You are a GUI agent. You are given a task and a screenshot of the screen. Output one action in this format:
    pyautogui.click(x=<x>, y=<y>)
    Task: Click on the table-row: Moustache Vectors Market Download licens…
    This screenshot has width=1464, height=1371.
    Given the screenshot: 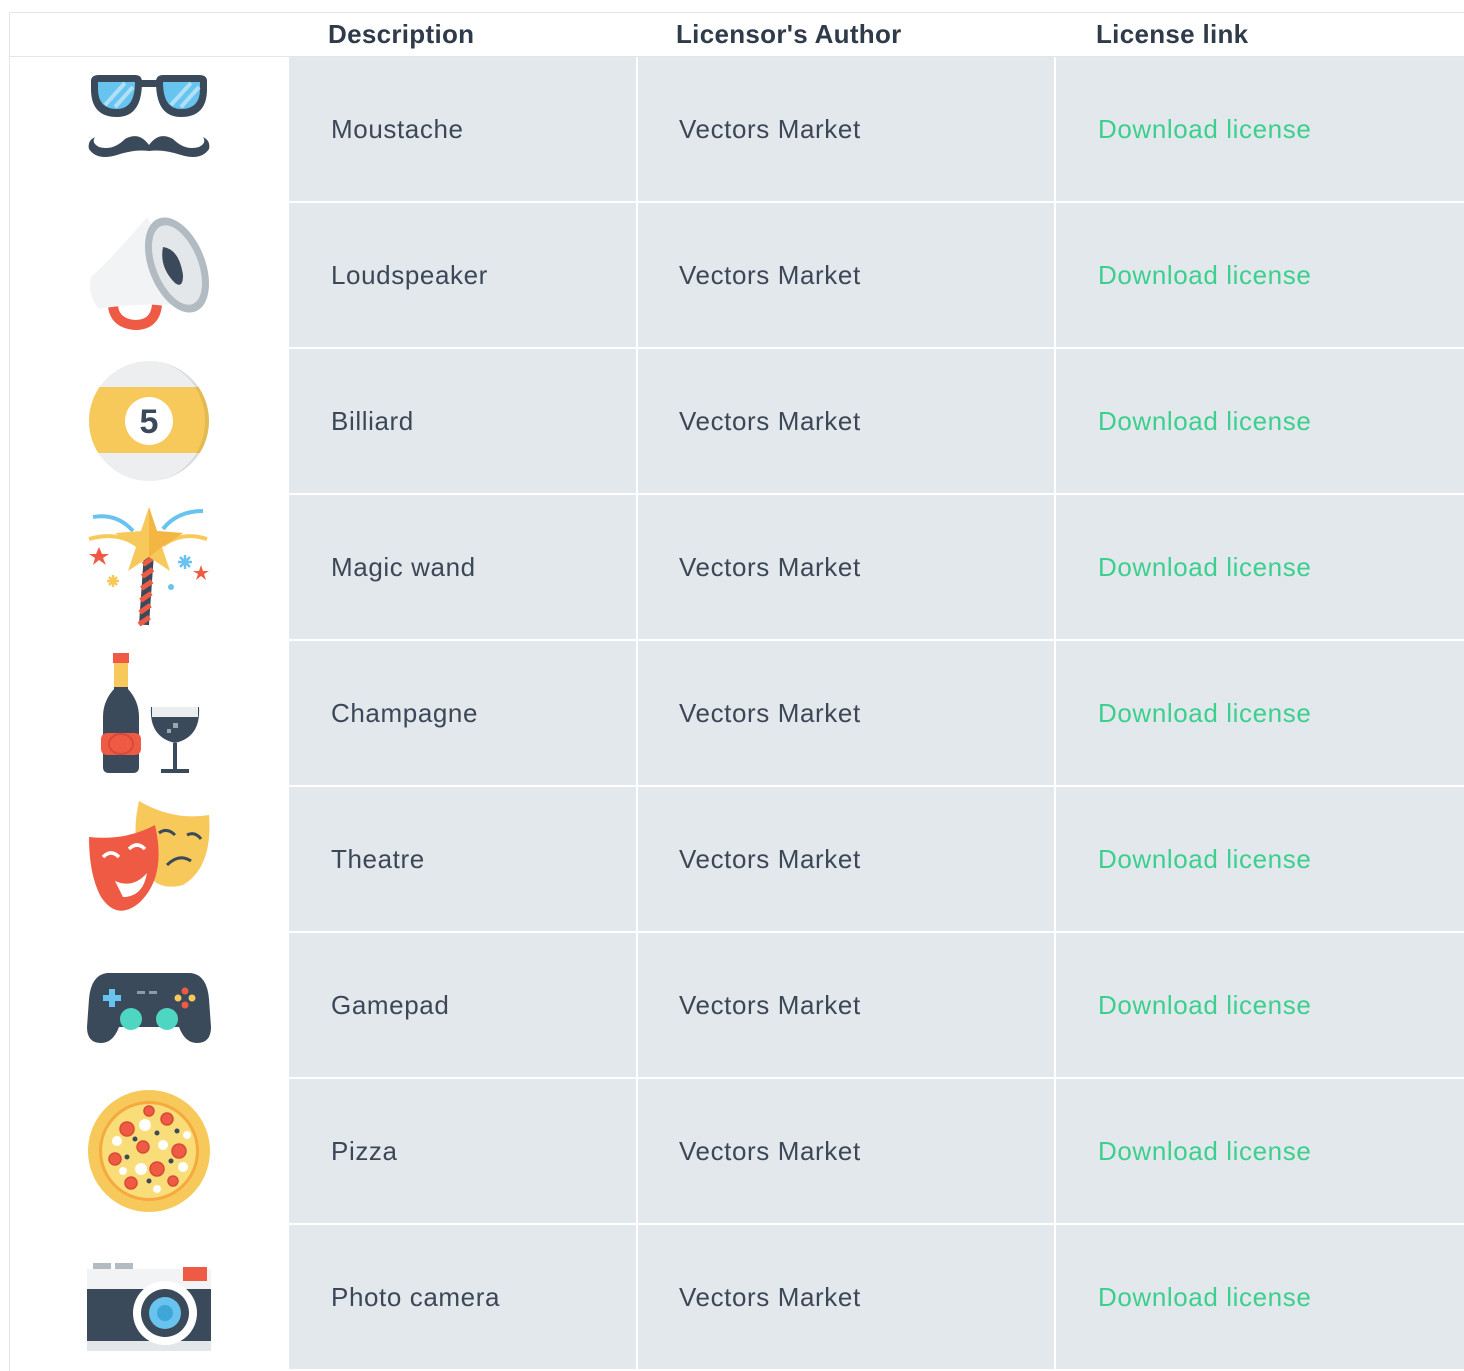 What is the action you would take?
    pyautogui.click(x=737, y=130)
    